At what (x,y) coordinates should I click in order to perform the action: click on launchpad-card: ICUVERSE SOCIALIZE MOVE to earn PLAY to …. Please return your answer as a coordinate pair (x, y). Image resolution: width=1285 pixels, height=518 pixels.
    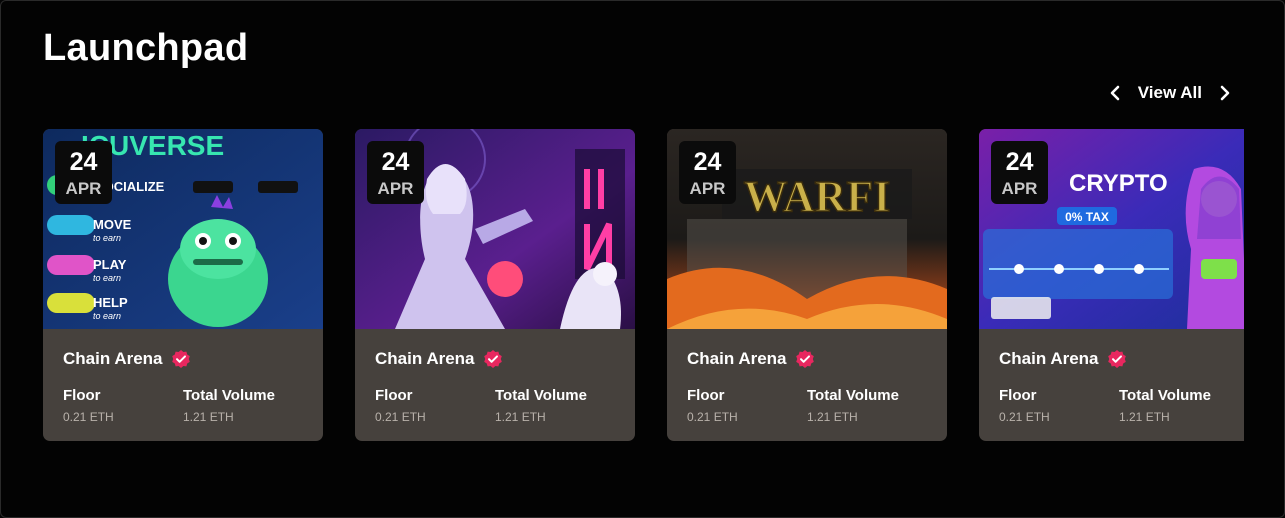
    Looking at the image, I should click on (183, 285).